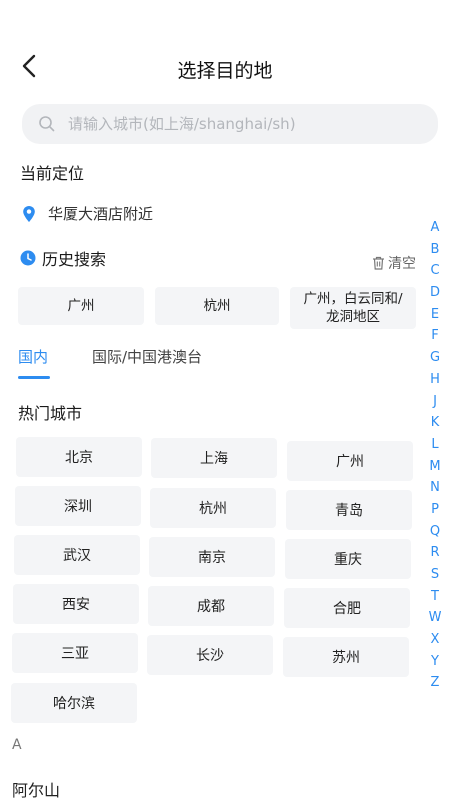 The image size is (450, 801). Describe the element at coordinates (210, 655) in the screenshot. I see `hot-city-item: 长沙` at that location.